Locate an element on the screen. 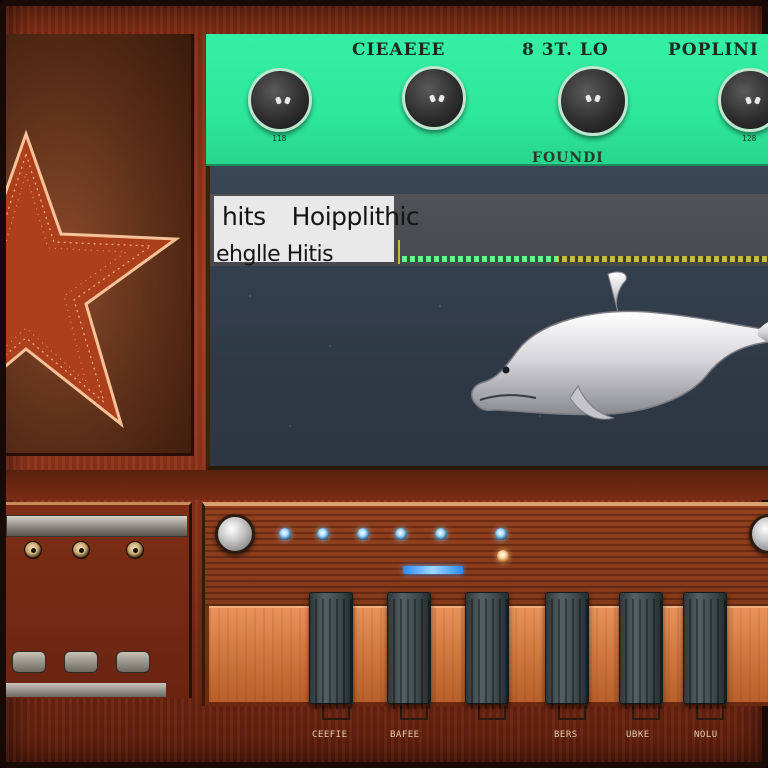 Image resolution: width=768 pixels, height=768 pixels. level-marker is located at coordinates (399, 252).